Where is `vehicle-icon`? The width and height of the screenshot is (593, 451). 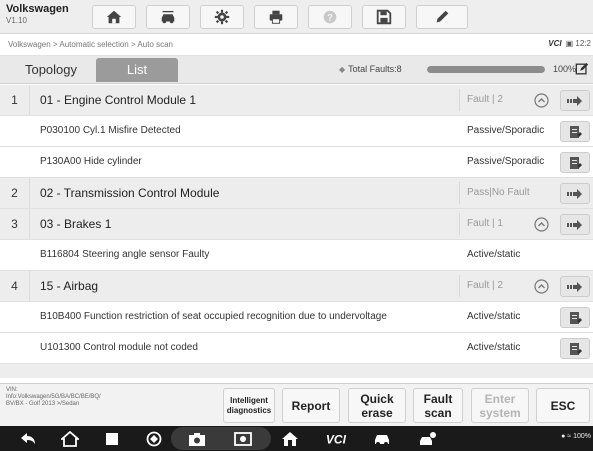
vehicle-icon is located at coordinates (382, 440).